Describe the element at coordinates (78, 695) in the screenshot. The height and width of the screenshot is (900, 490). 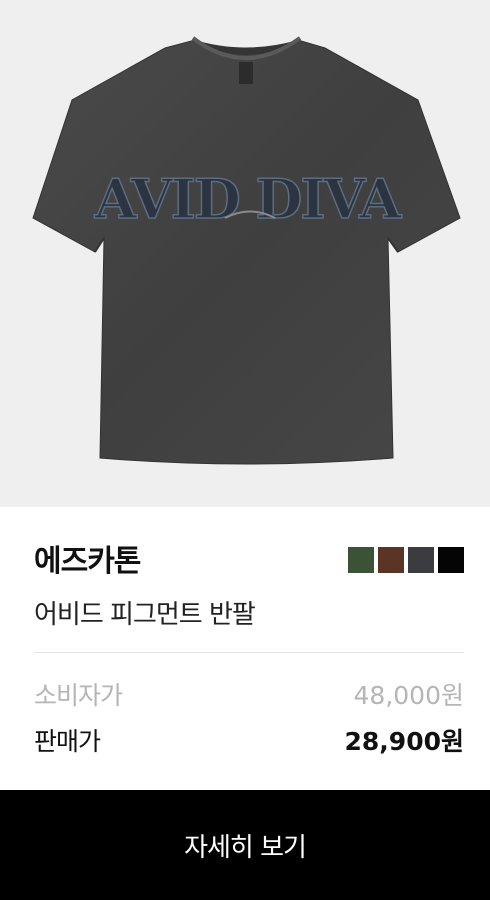
I see `msrp-label: 소비자가` at that location.